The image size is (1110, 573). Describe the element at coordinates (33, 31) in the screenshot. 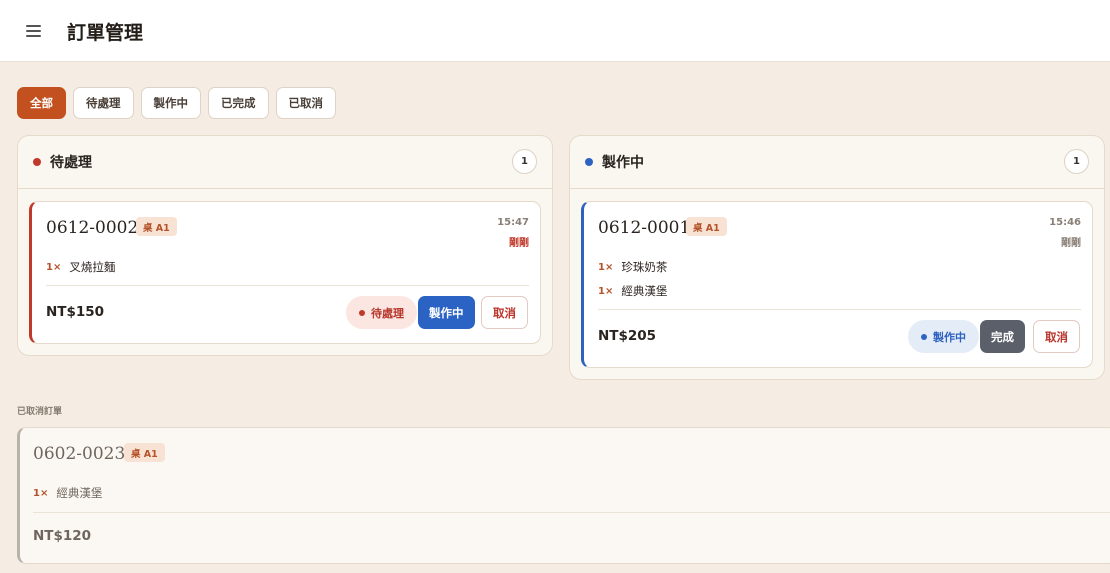

I see `menu-icon` at that location.